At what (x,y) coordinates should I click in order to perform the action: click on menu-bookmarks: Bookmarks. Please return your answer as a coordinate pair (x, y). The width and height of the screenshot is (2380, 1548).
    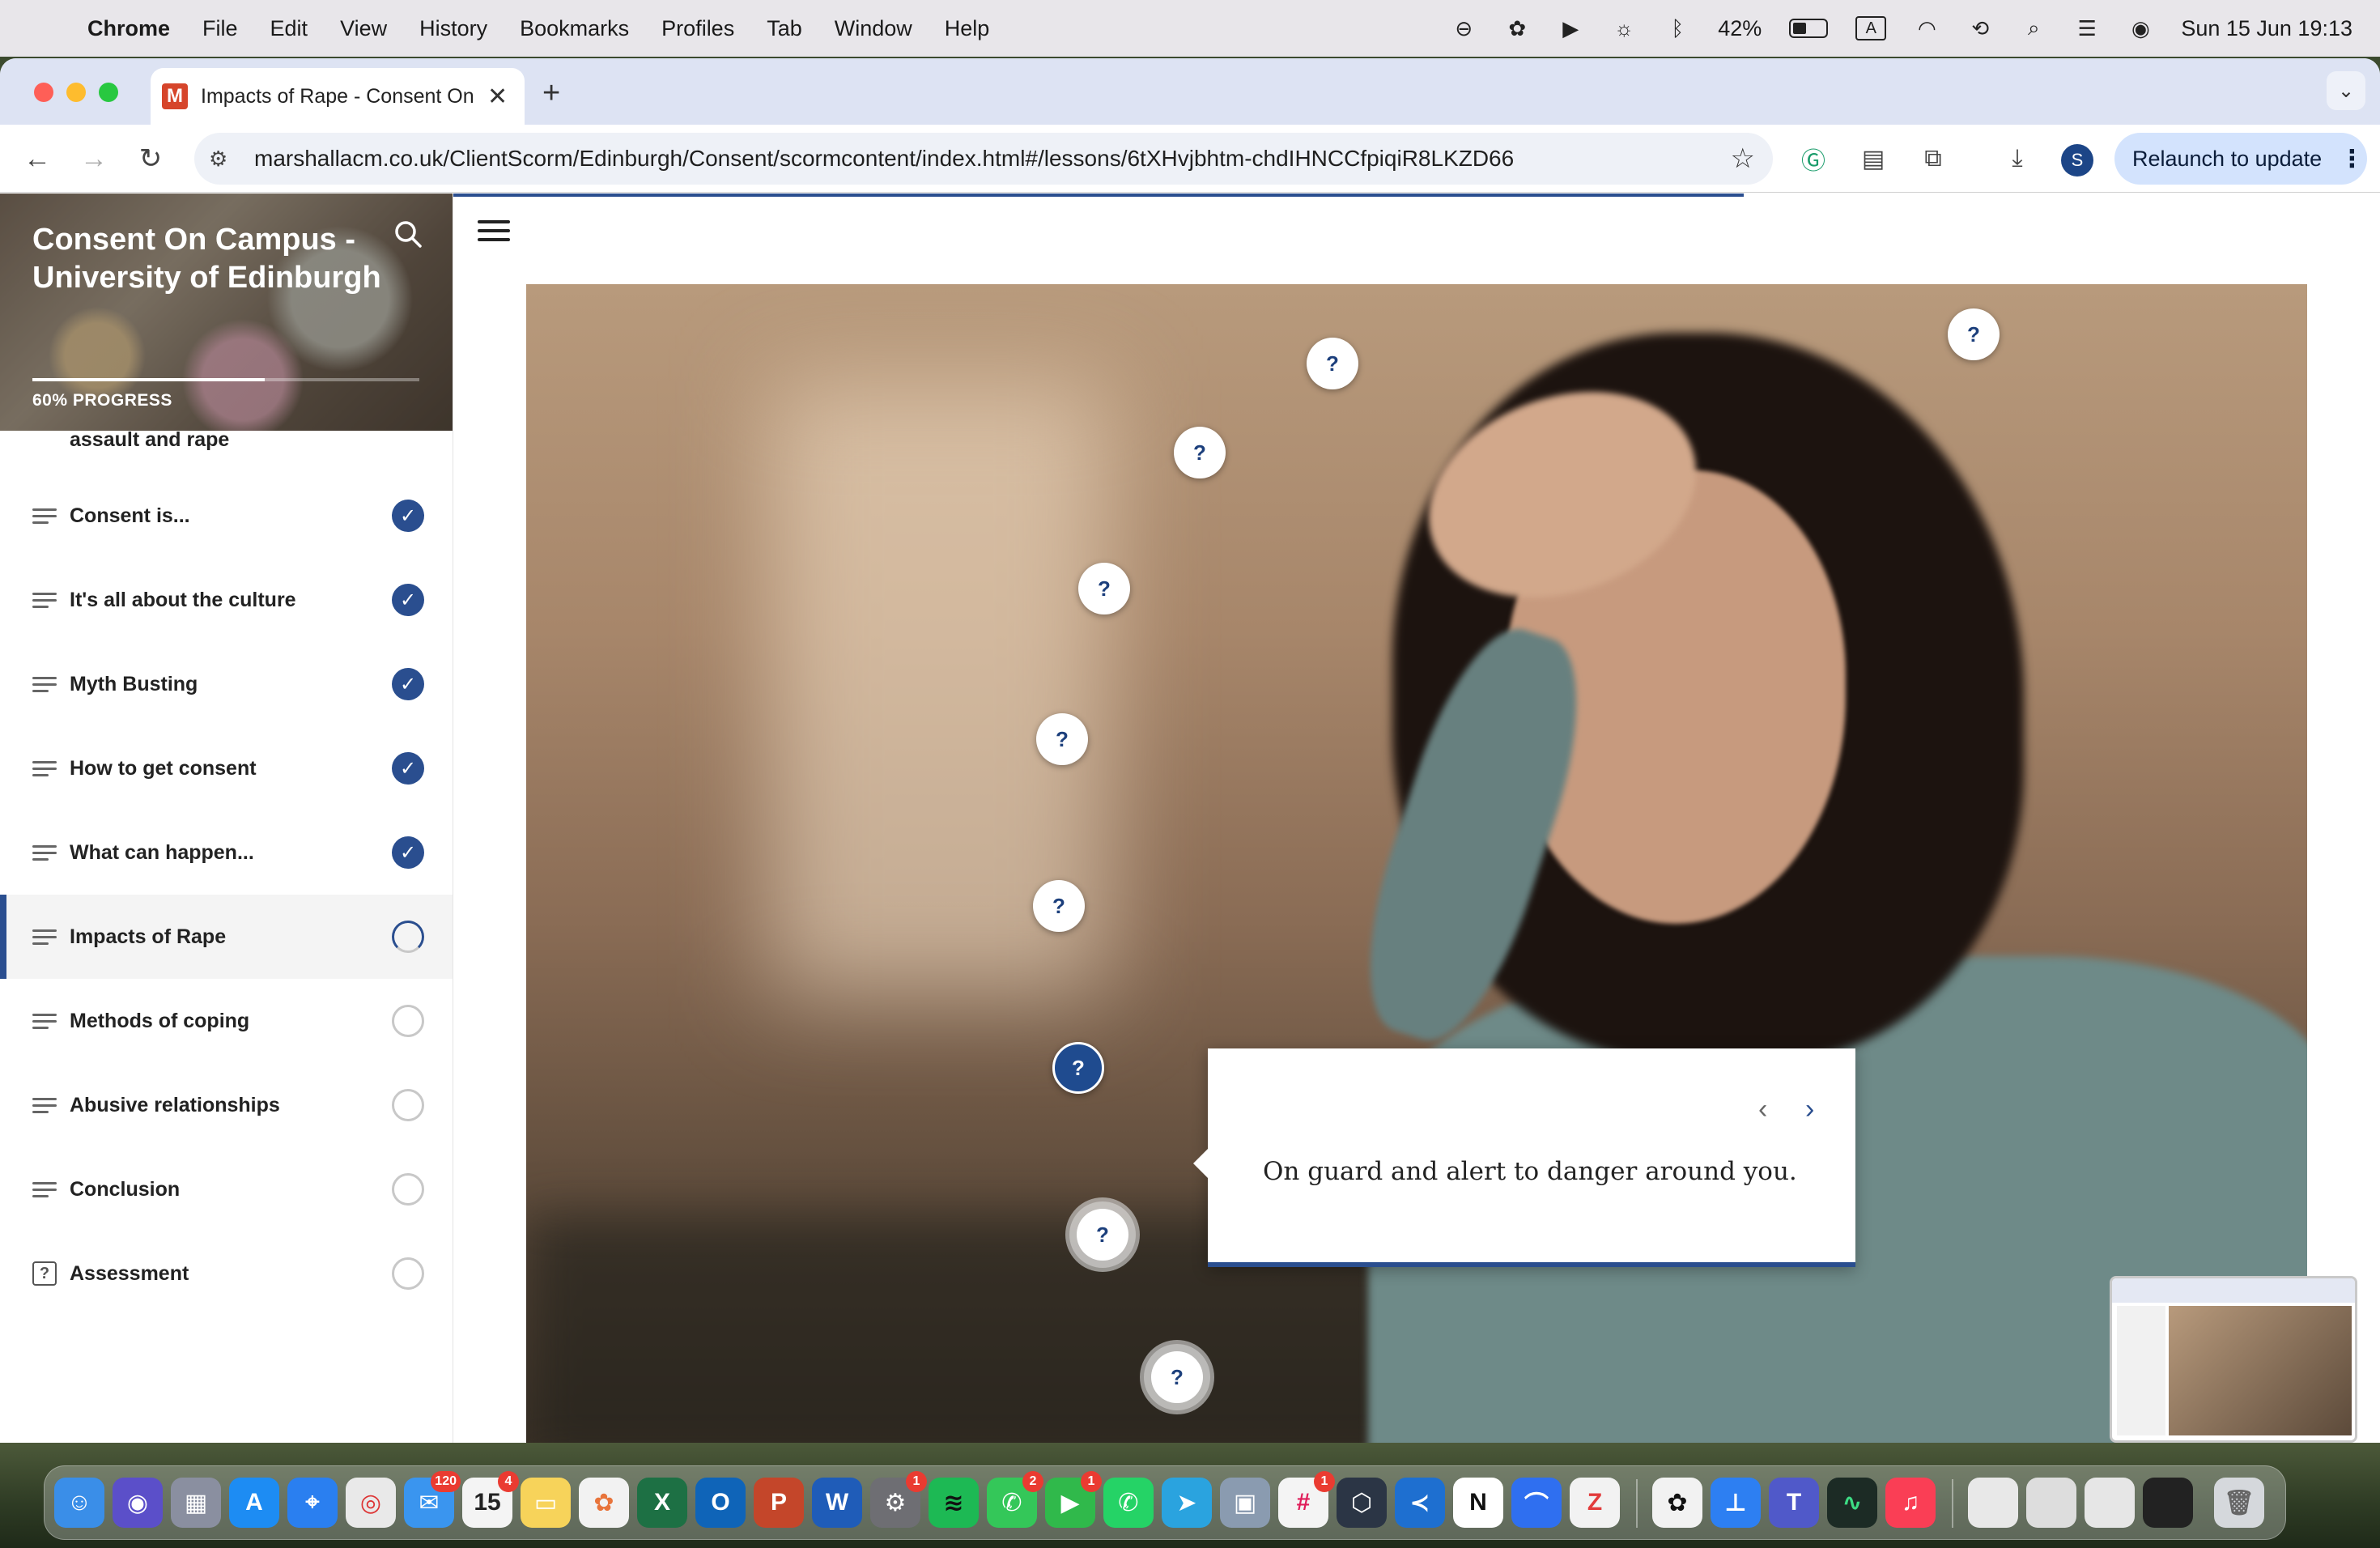
    Looking at the image, I should click on (575, 29).